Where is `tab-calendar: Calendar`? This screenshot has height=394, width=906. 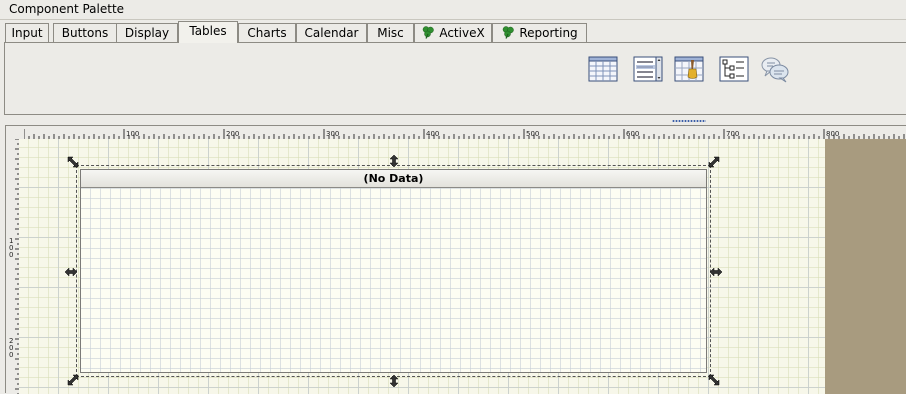 tab-calendar: Calendar is located at coordinates (331, 32).